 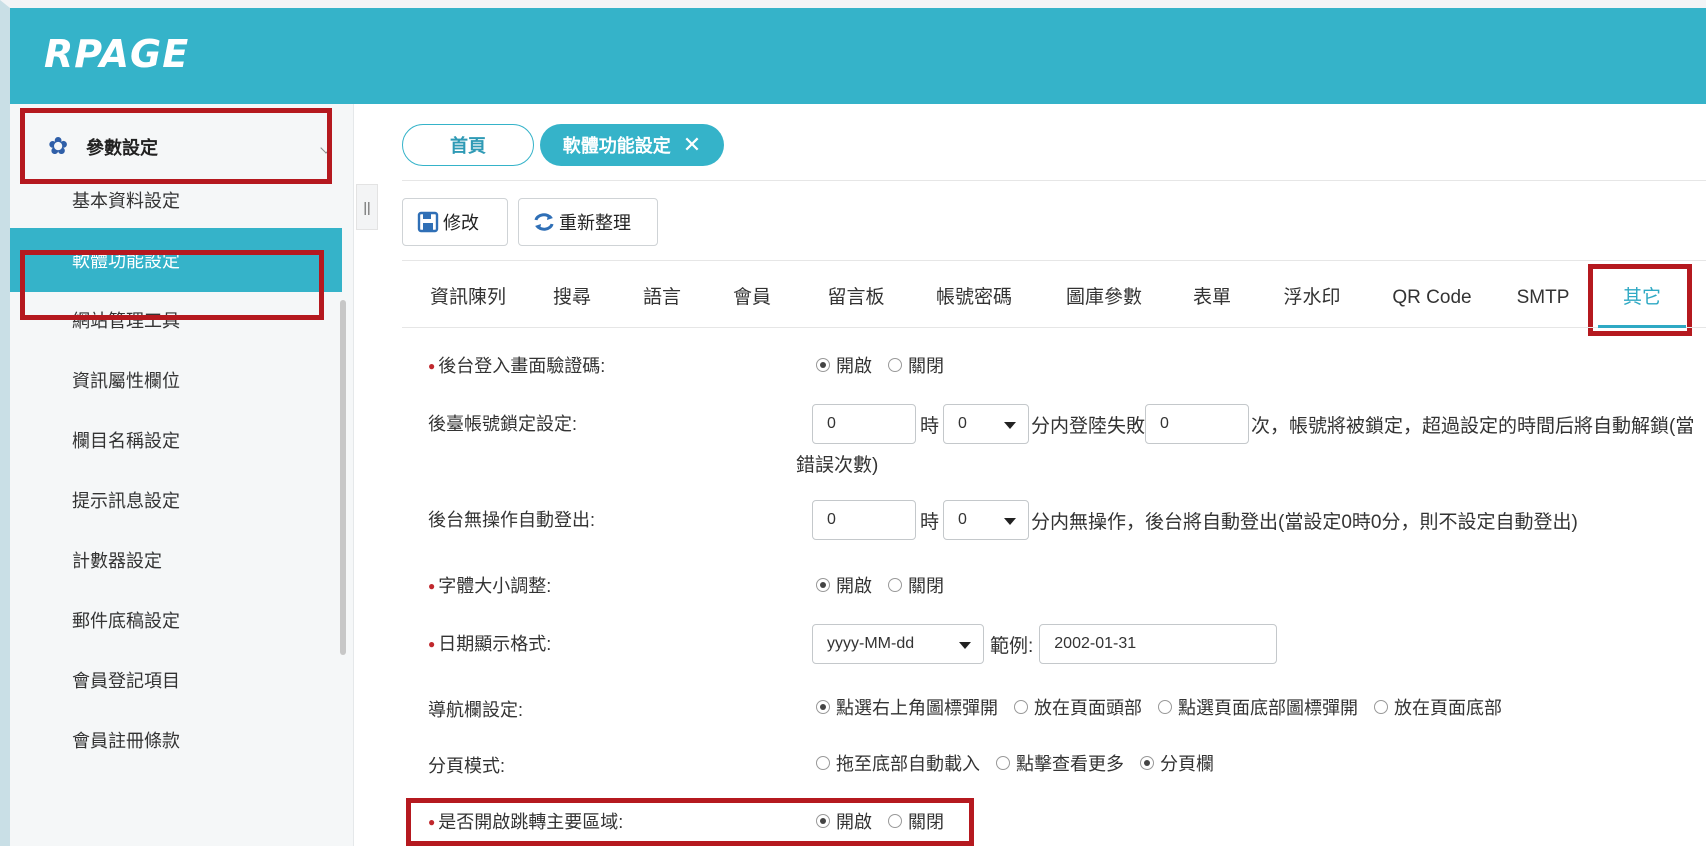 I want to click on save-button: 修改, so click(x=455, y=222).